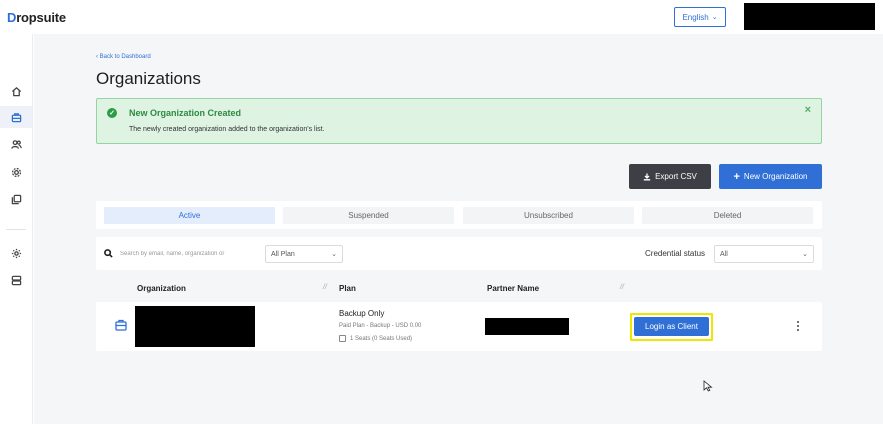 This screenshot has height=424, width=883. Describe the element at coordinates (161, 288) in the screenshot. I see `column-organization: Organization` at that location.